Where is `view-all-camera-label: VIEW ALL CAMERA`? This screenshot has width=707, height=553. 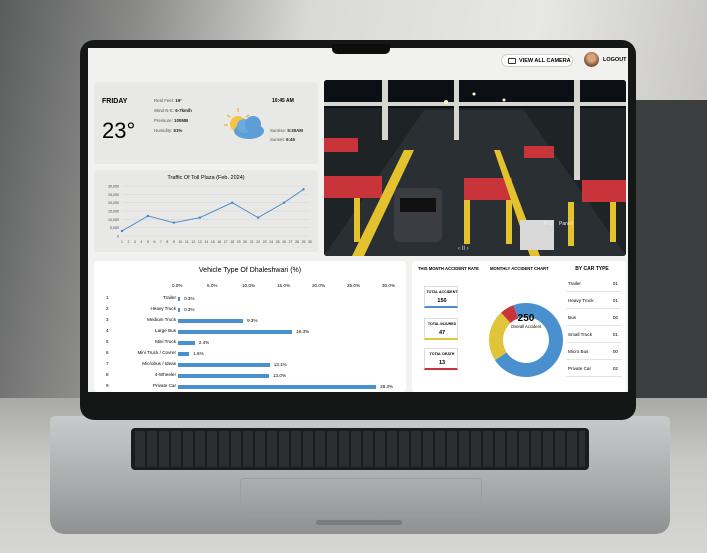 view-all-camera-label: VIEW ALL CAMERA is located at coordinates (545, 60).